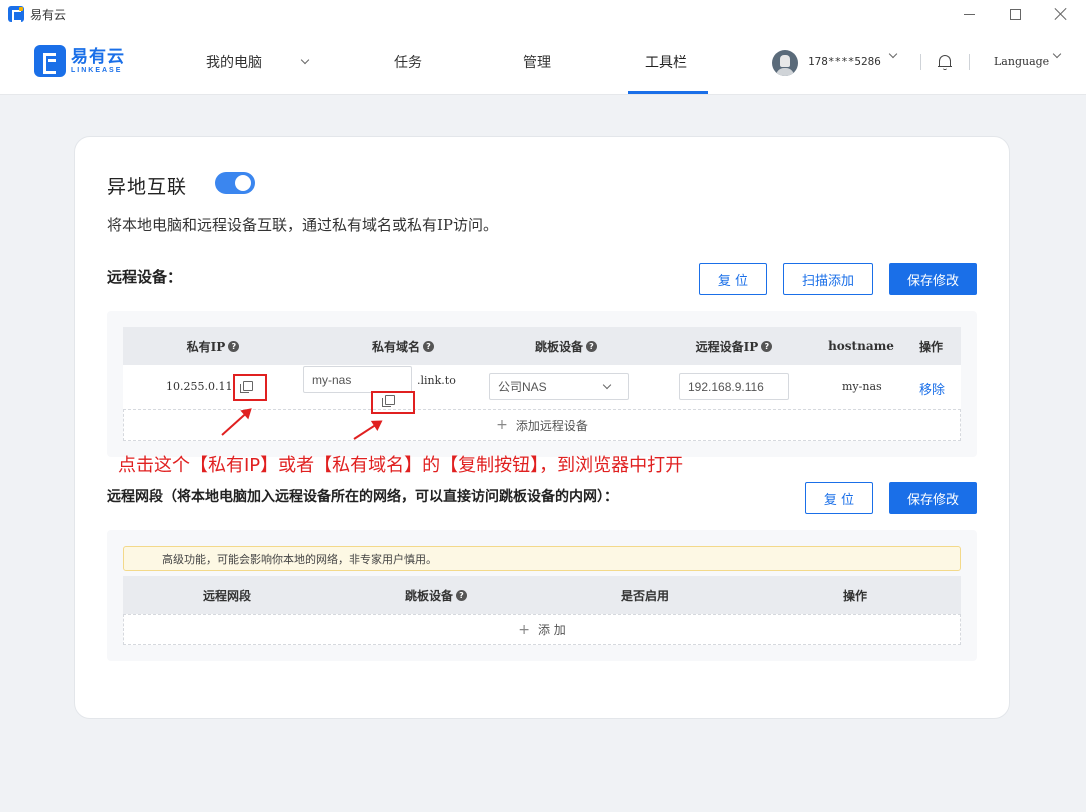 The image size is (1086, 812). Describe the element at coordinates (933, 279) in the screenshot. I see `save-button: 保存修改` at that location.